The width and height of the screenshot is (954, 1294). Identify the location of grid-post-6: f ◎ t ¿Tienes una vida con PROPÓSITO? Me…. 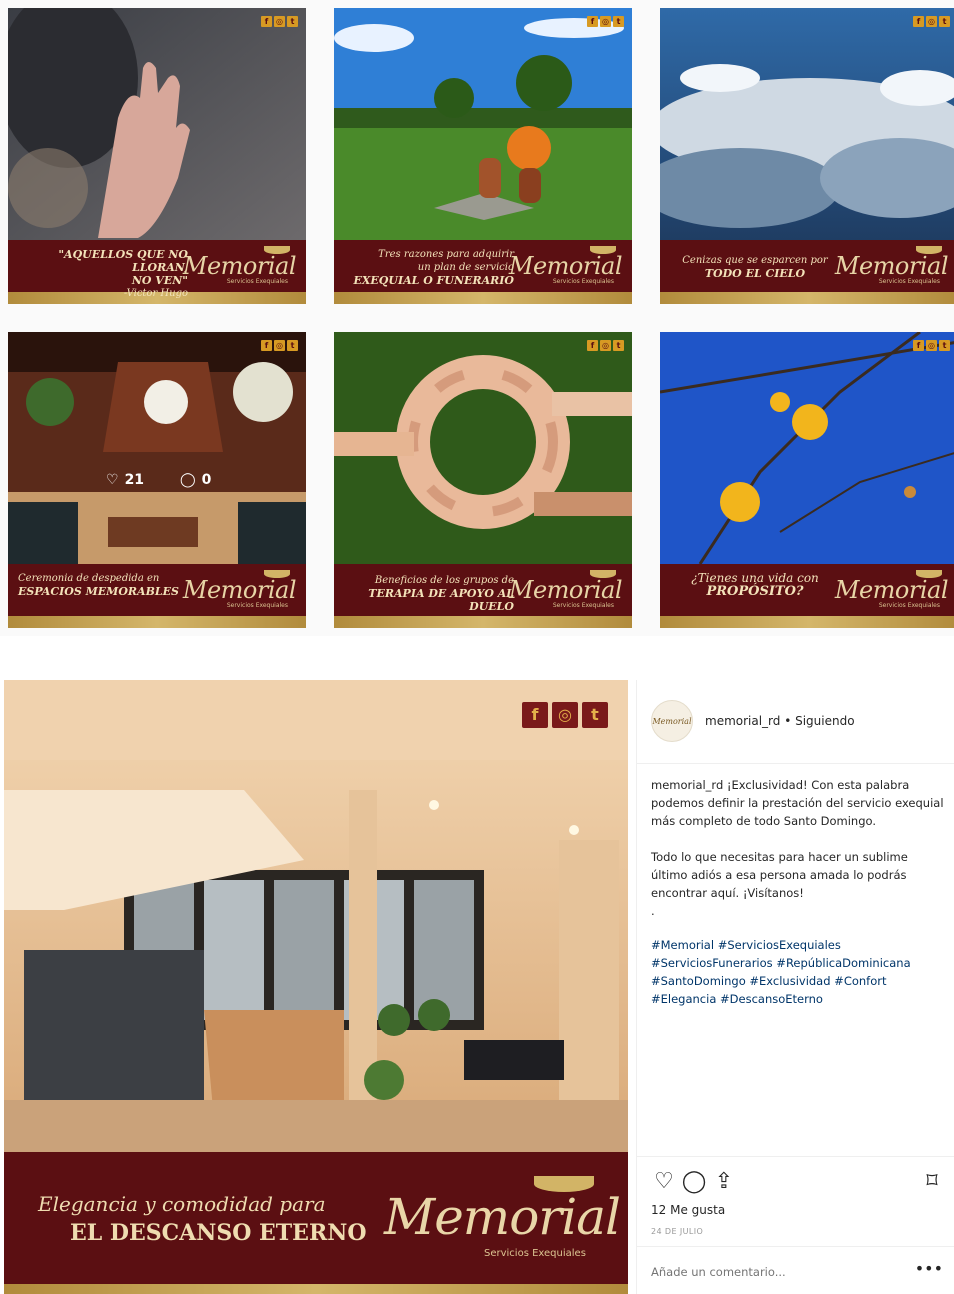
(807, 480).